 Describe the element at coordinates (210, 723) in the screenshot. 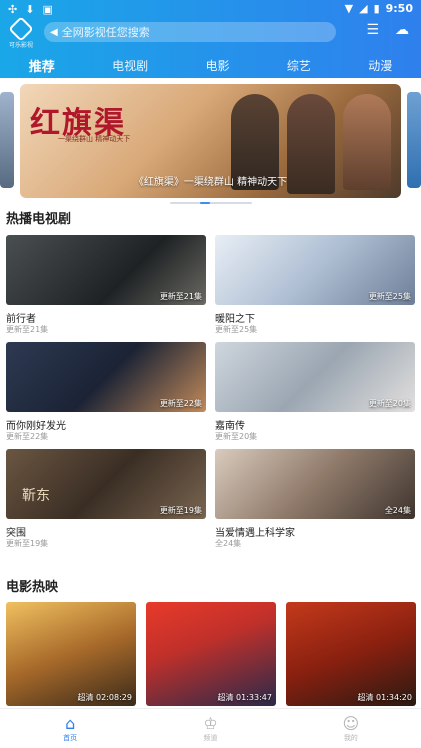

I see `channel-icon: ♔` at that location.